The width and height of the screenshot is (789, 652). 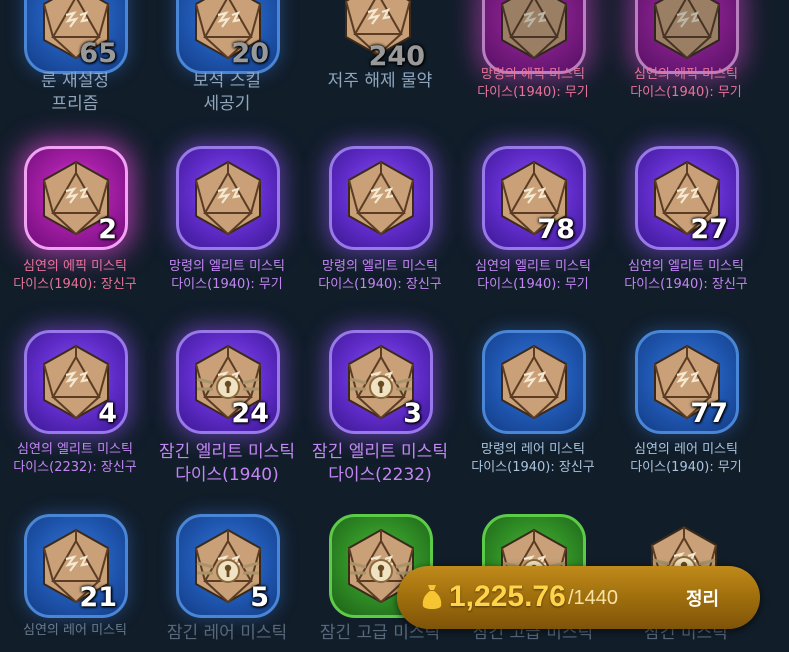 What do you see at coordinates (687, 382) in the screenshot?
I see `item-tile-rare: 77` at bounding box center [687, 382].